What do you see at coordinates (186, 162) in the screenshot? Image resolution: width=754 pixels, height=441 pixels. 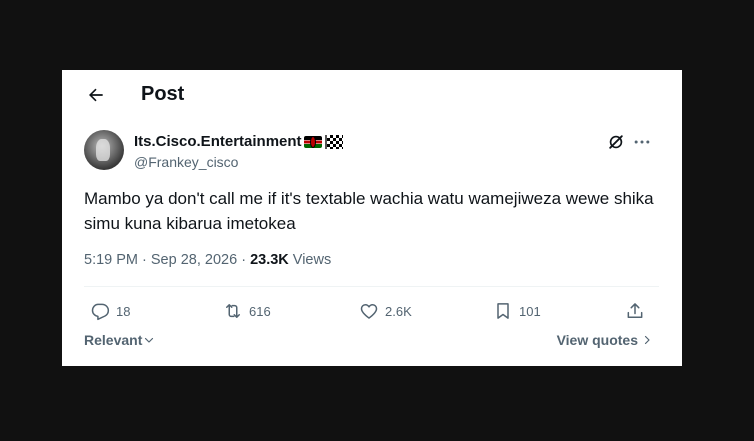 I see `author-handle: @Frankey_cisco` at bounding box center [186, 162].